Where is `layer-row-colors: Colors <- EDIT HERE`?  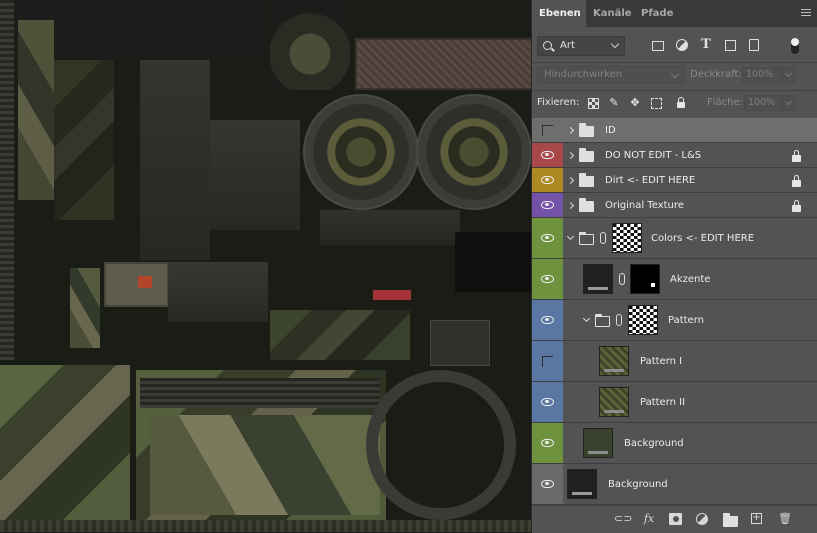 layer-row-colors: Colors <- EDIT HERE is located at coordinates (674, 238).